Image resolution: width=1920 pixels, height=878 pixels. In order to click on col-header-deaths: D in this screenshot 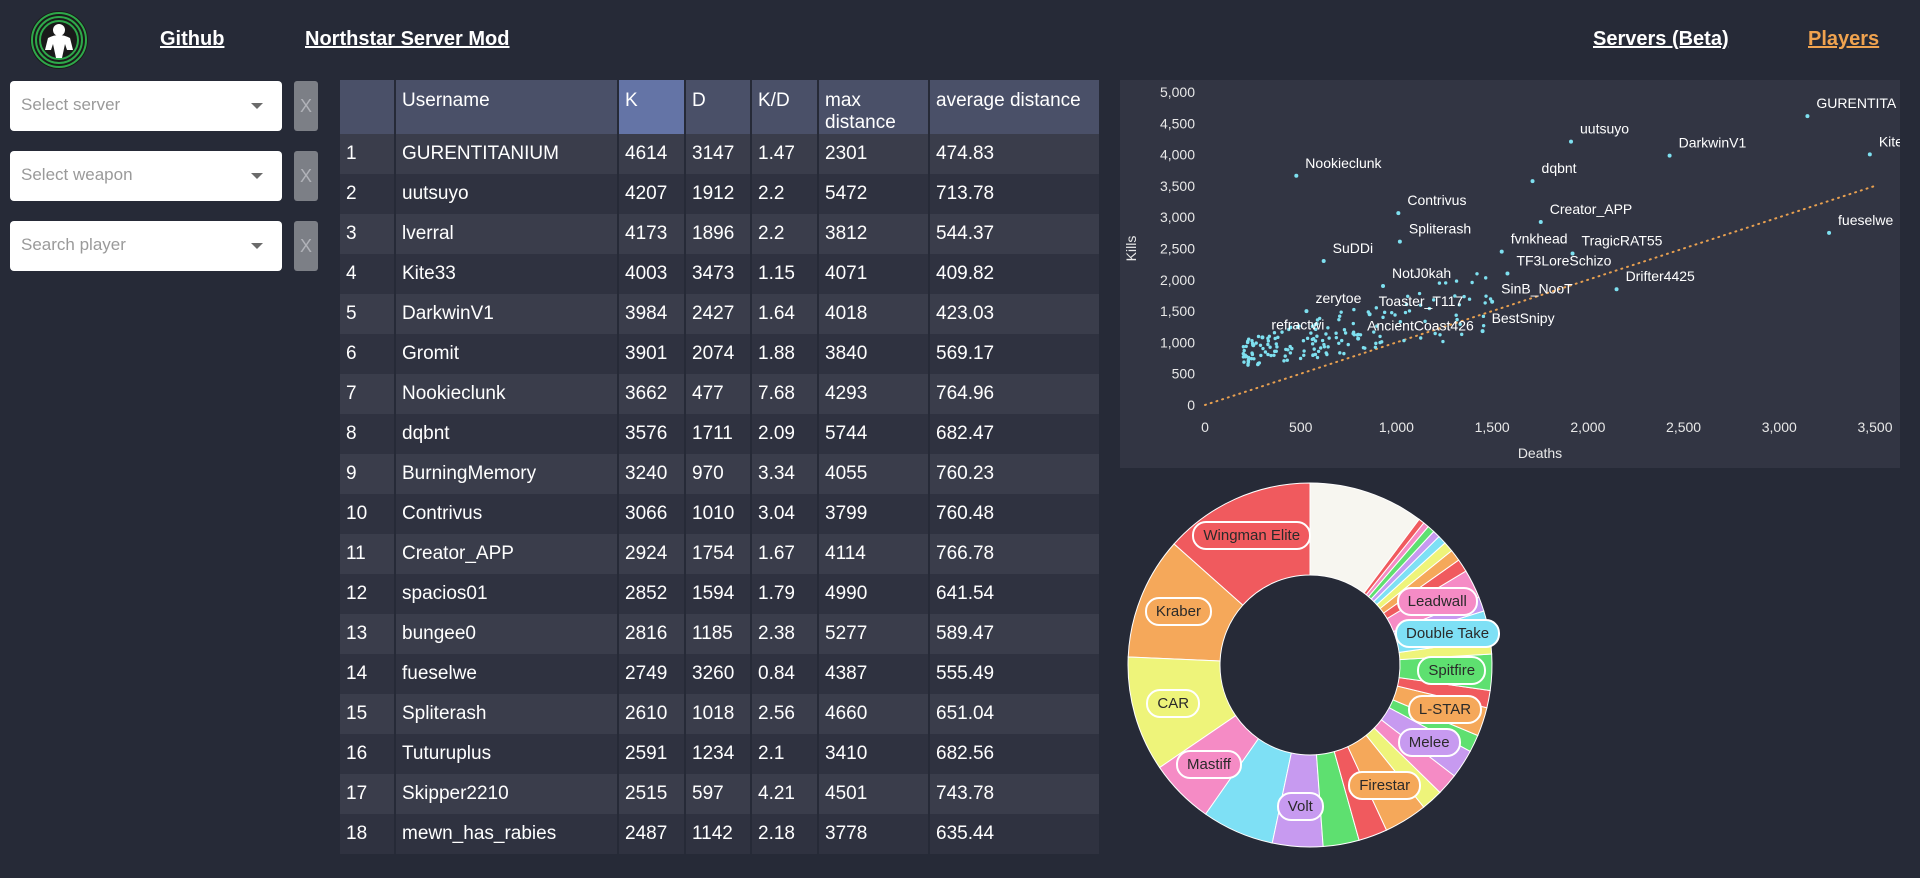, I will do `click(718, 107)`.